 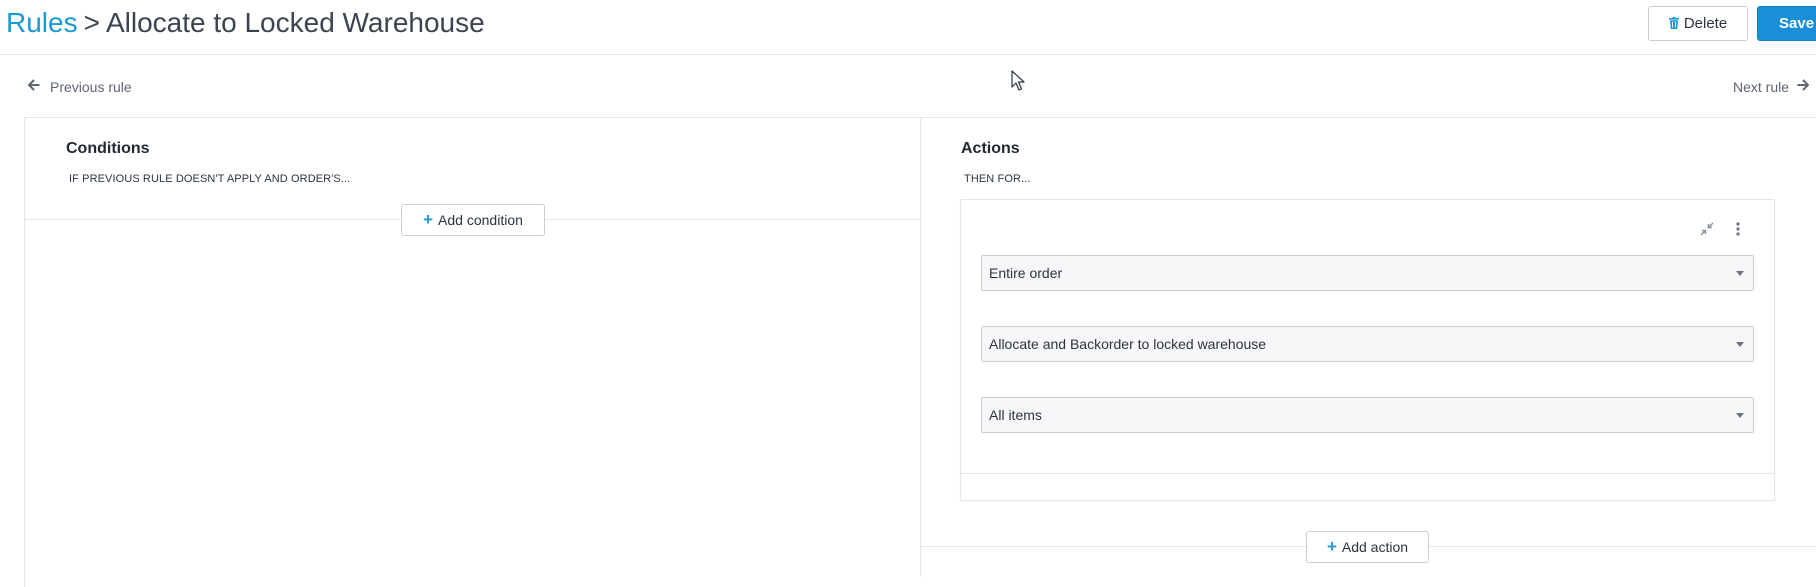 What do you see at coordinates (1026, 273) in the screenshot?
I see `scope-select-value: Entire order` at bounding box center [1026, 273].